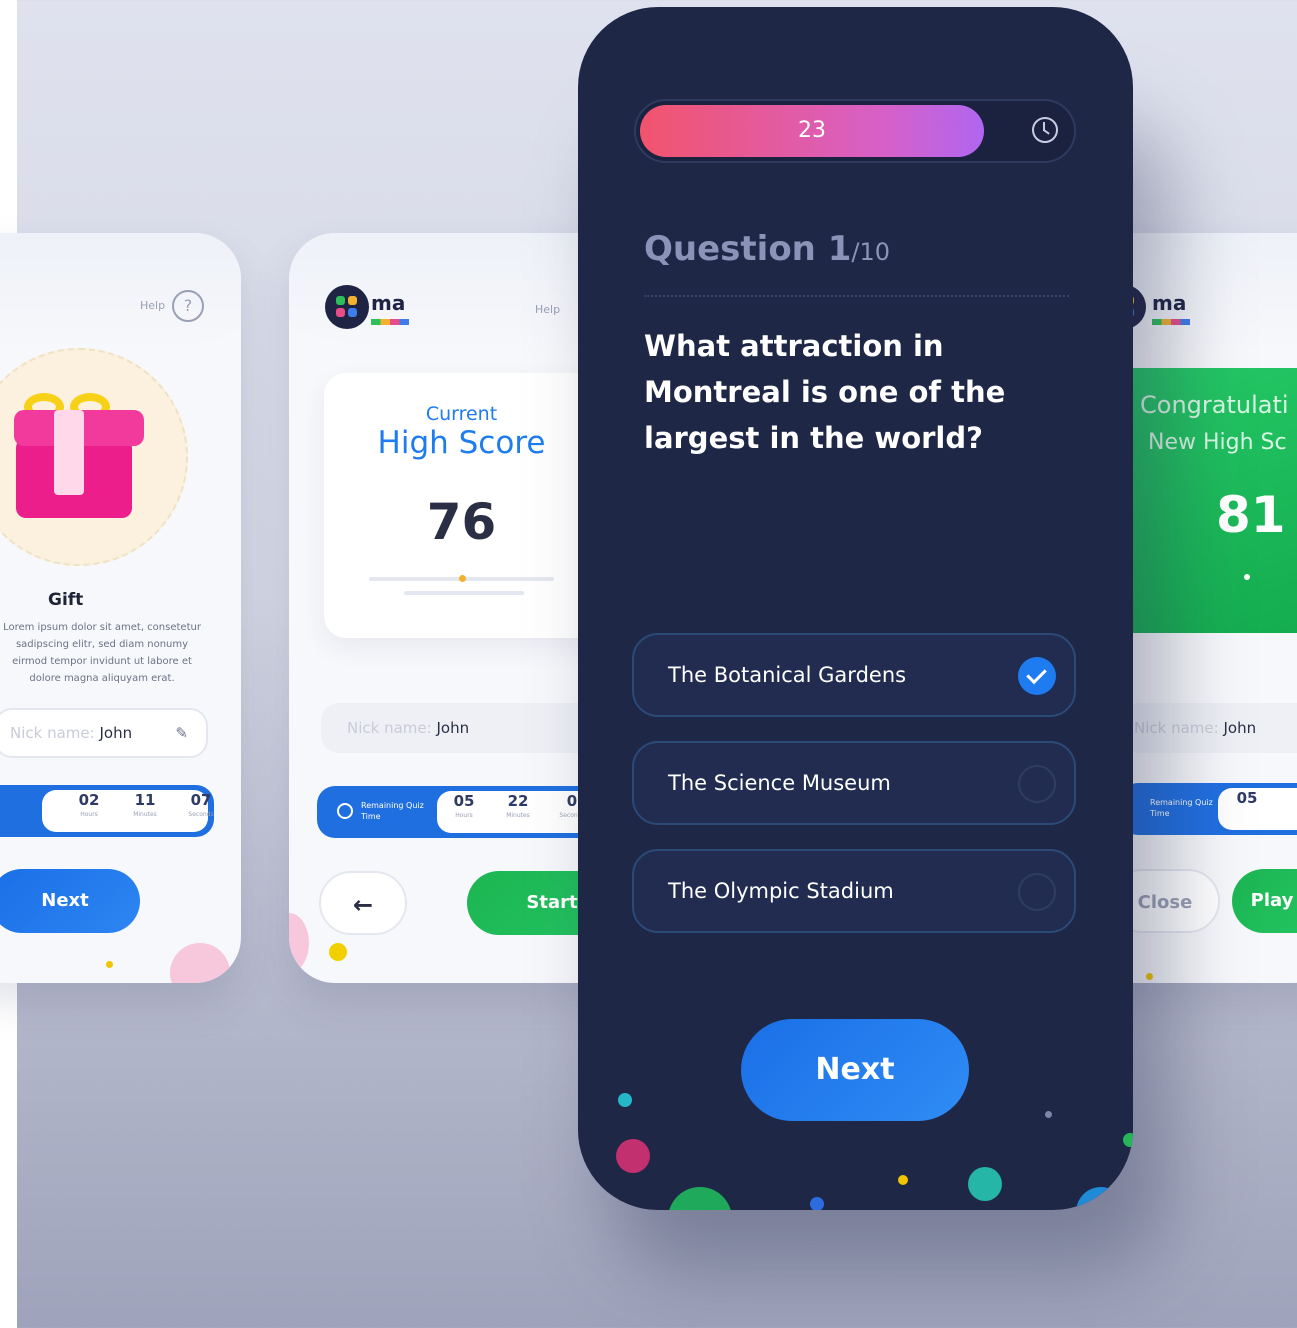 Image resolution: width=1297 pixels, height=1328 pixels. Describe the element at coordinates (471, 728) in the screenshot. I see `nick-name-field: Nick name: John` at that location.